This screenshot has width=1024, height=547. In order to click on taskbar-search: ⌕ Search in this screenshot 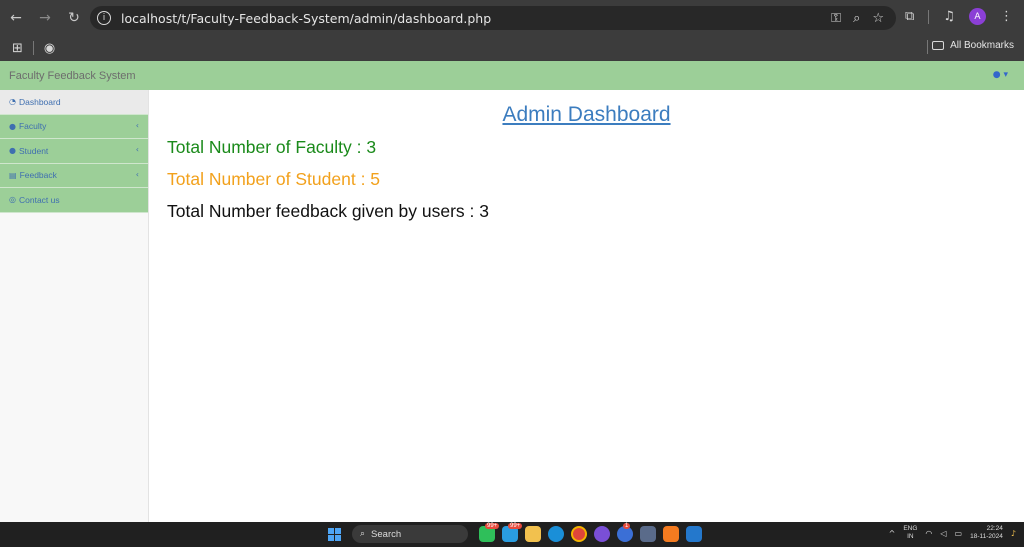, I will do `click(410, 534)`.